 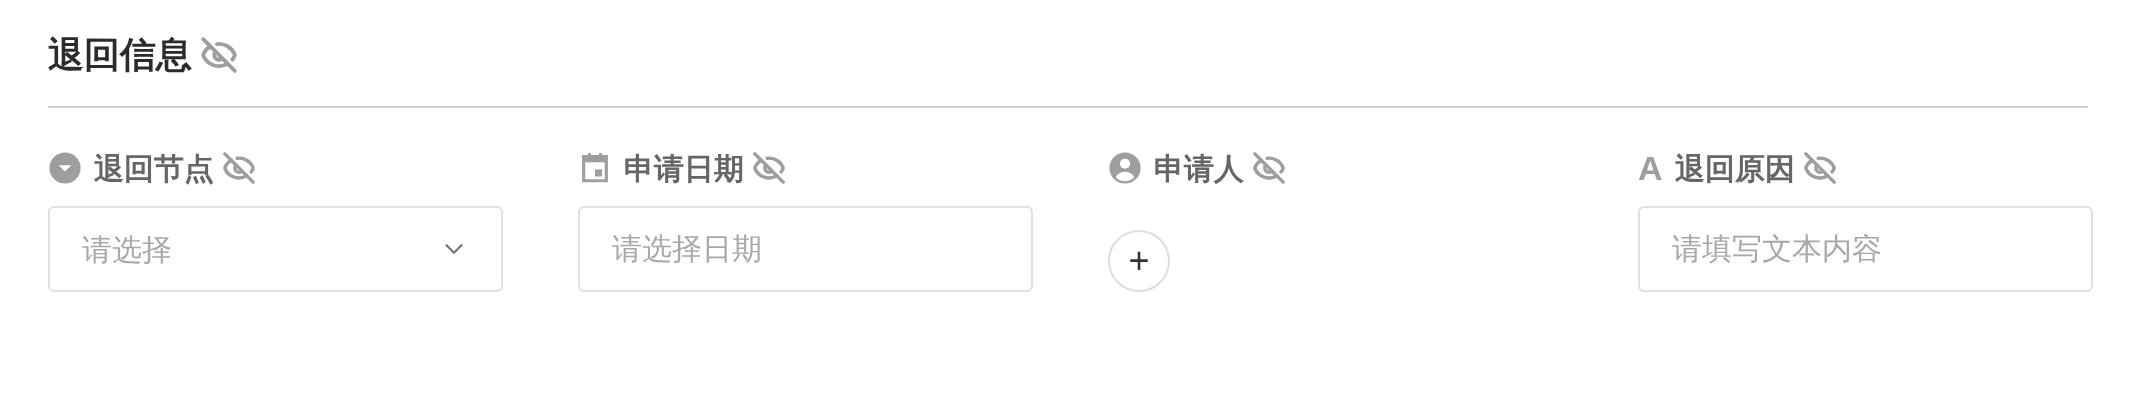 I want to click on select-placeholder: 请选择, so click(x=127, y=249).